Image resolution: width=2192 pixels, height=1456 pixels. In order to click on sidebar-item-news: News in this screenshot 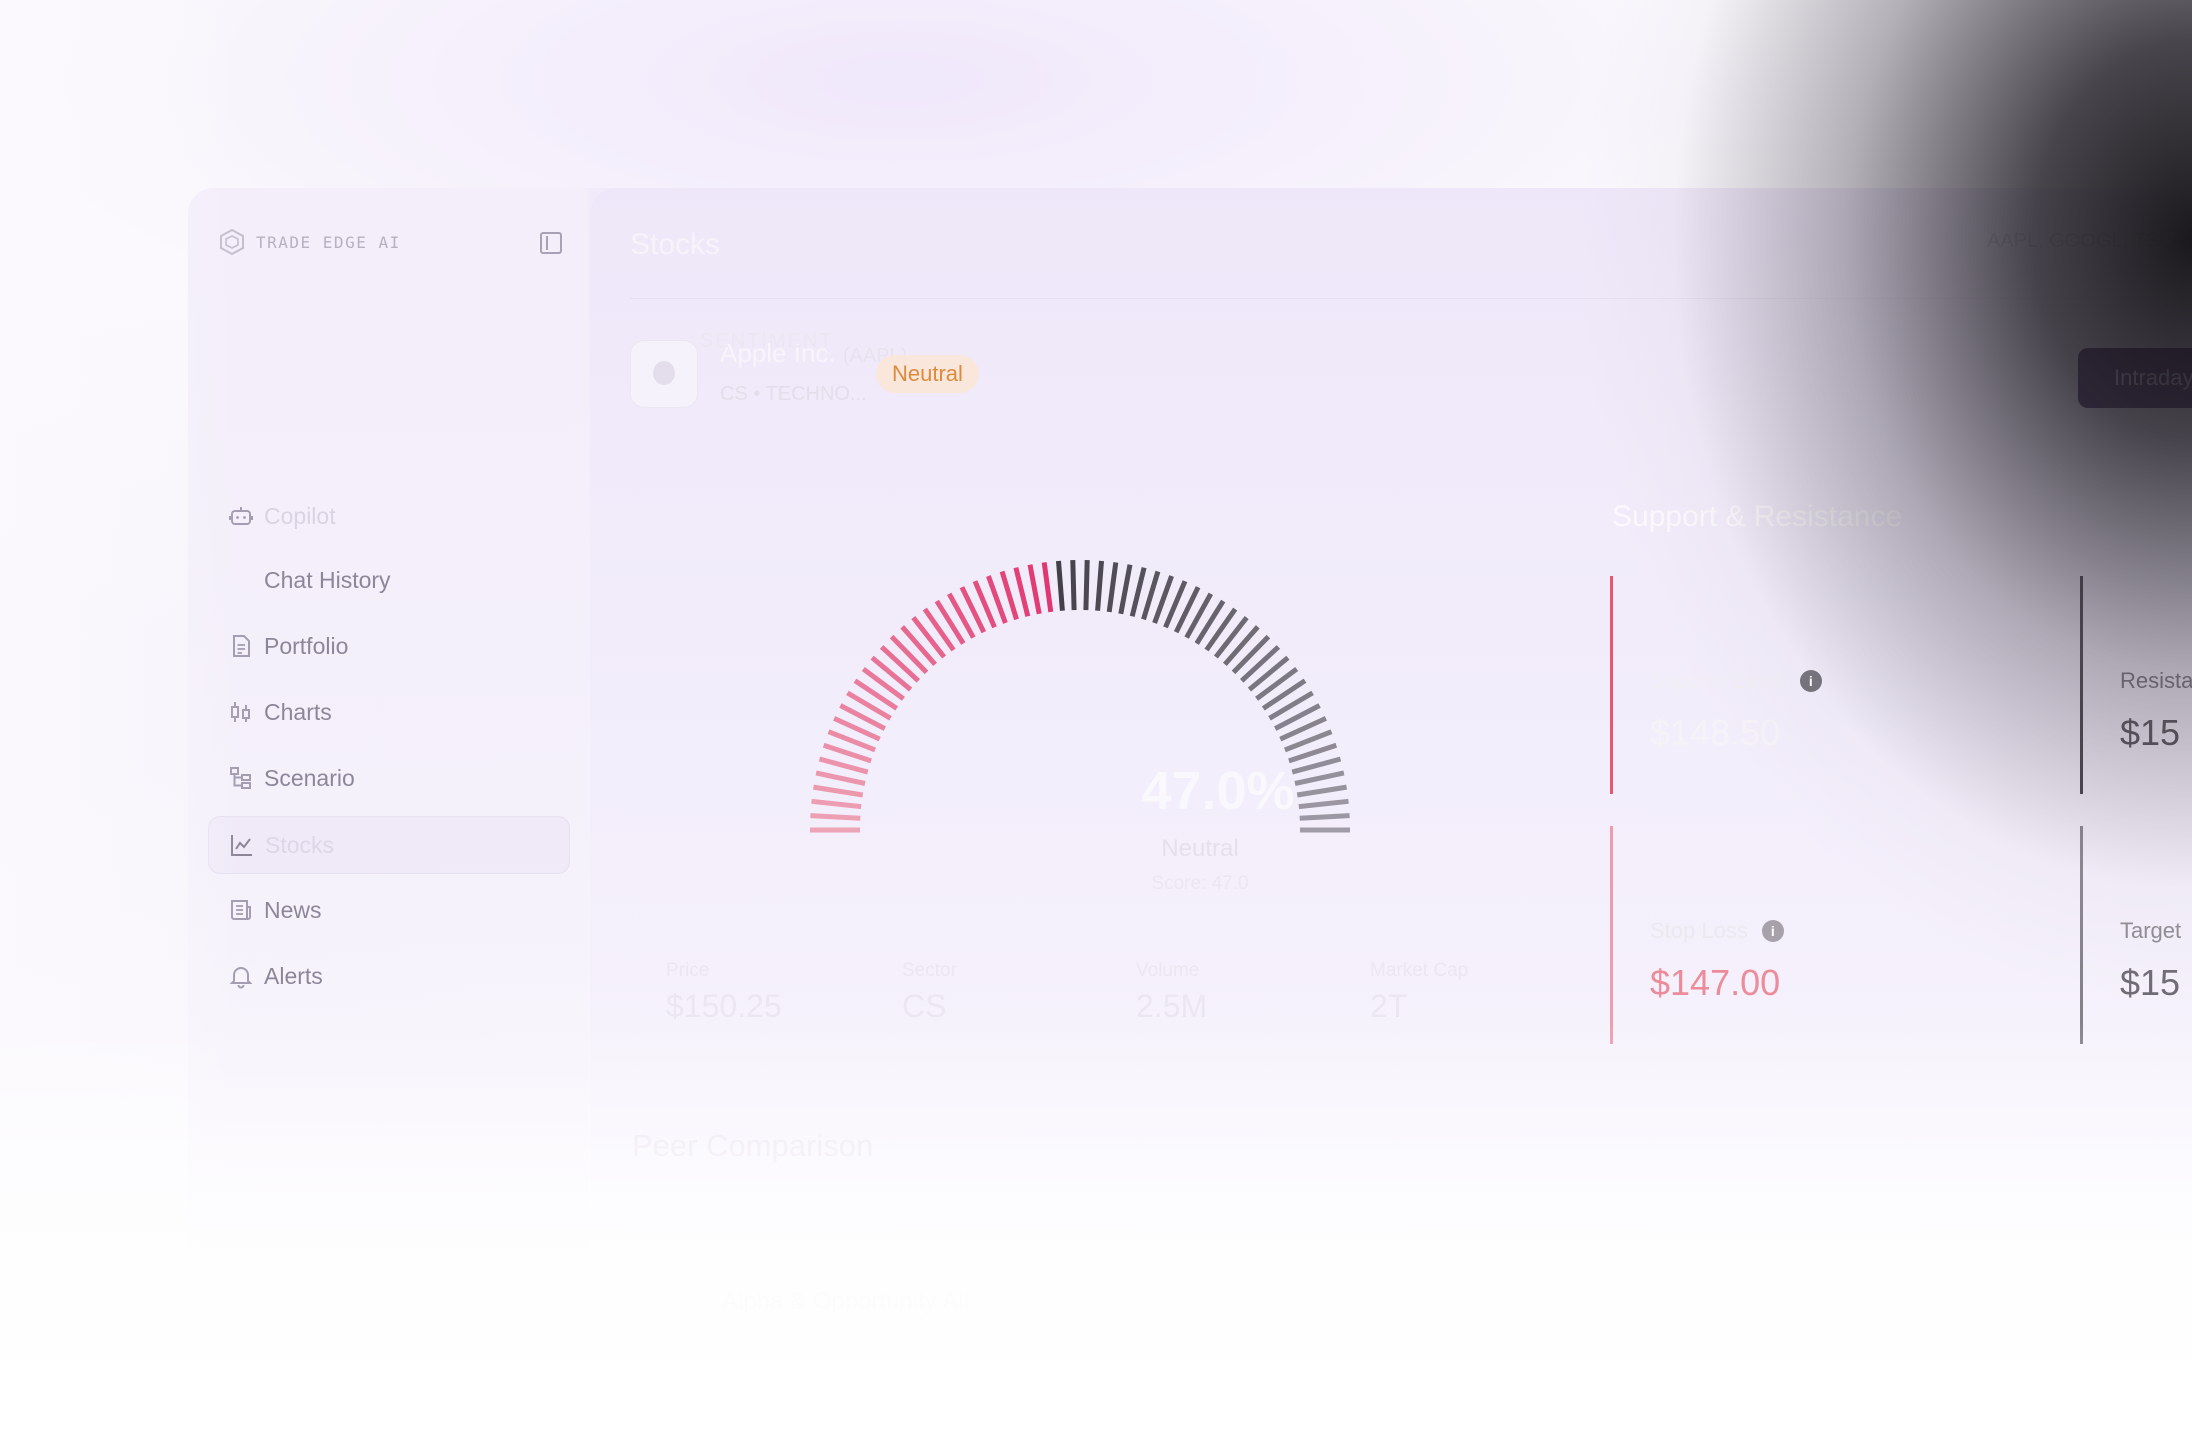, I will do `click(388, 910)`.